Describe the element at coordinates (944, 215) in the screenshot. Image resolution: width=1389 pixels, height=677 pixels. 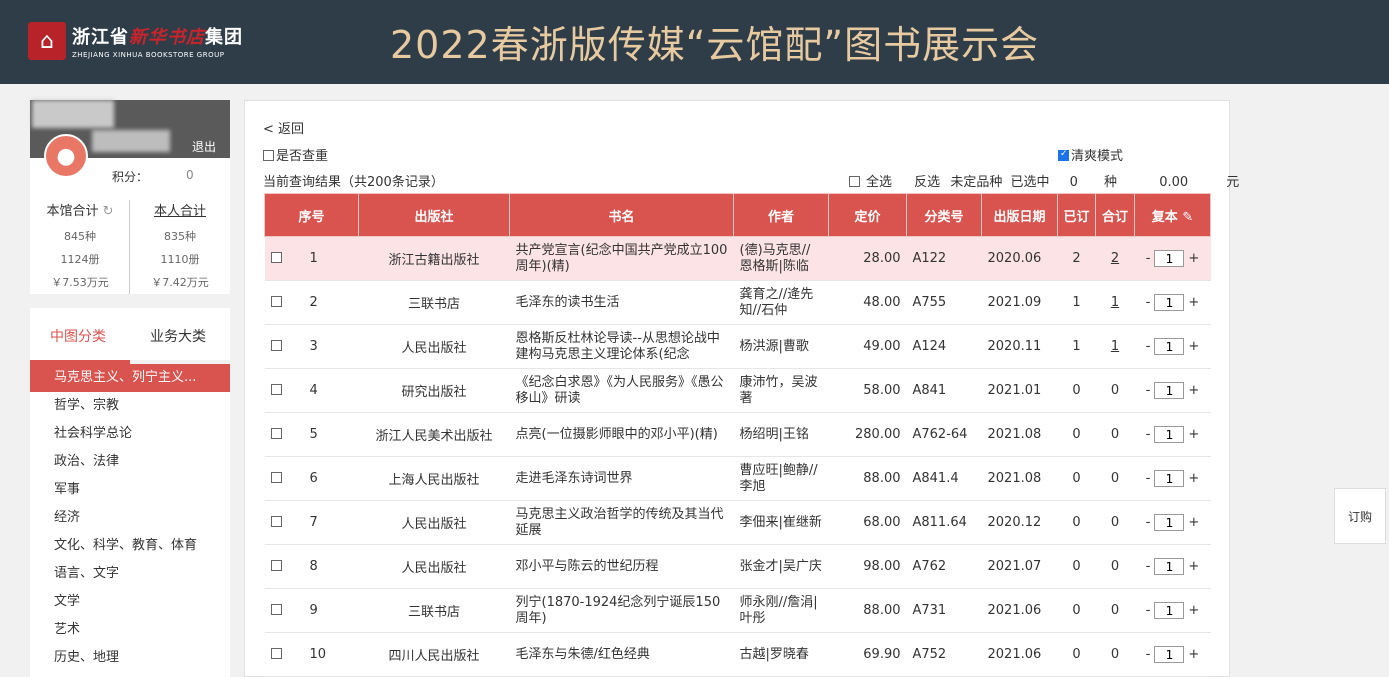
I see `header-class: 分类号` at that location.